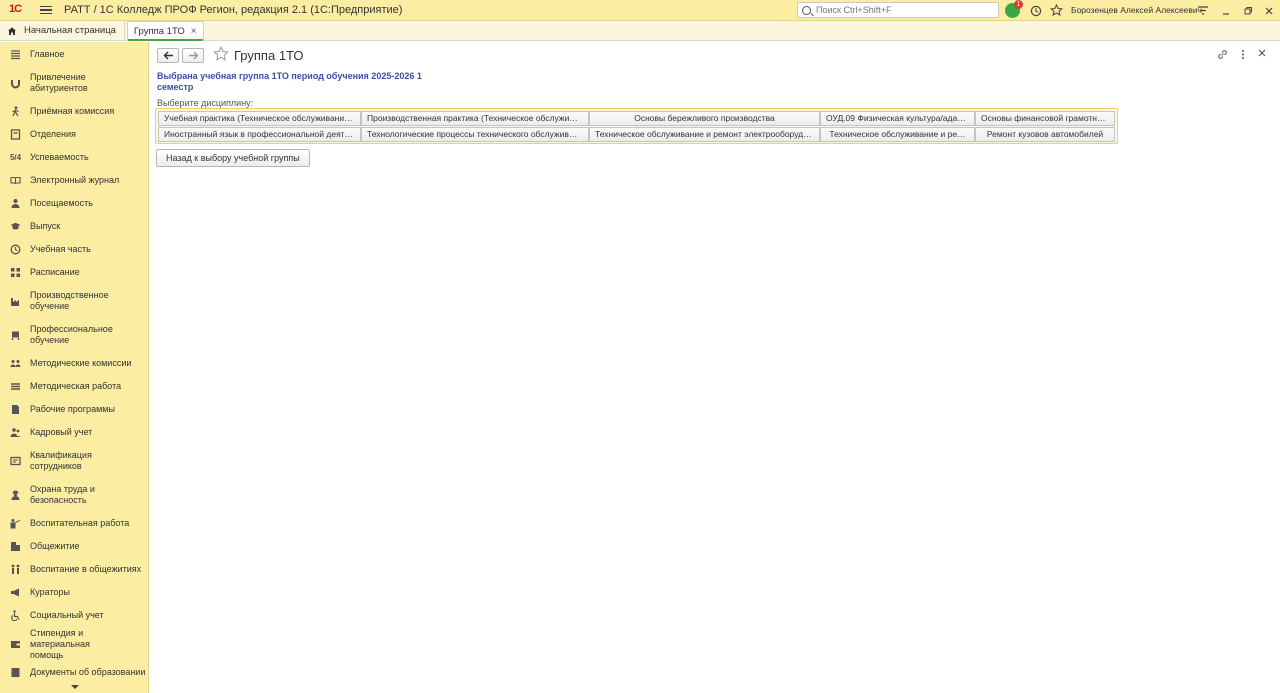  I want to click on tab-group-label: Группа 1ТО, so click(159, 31).